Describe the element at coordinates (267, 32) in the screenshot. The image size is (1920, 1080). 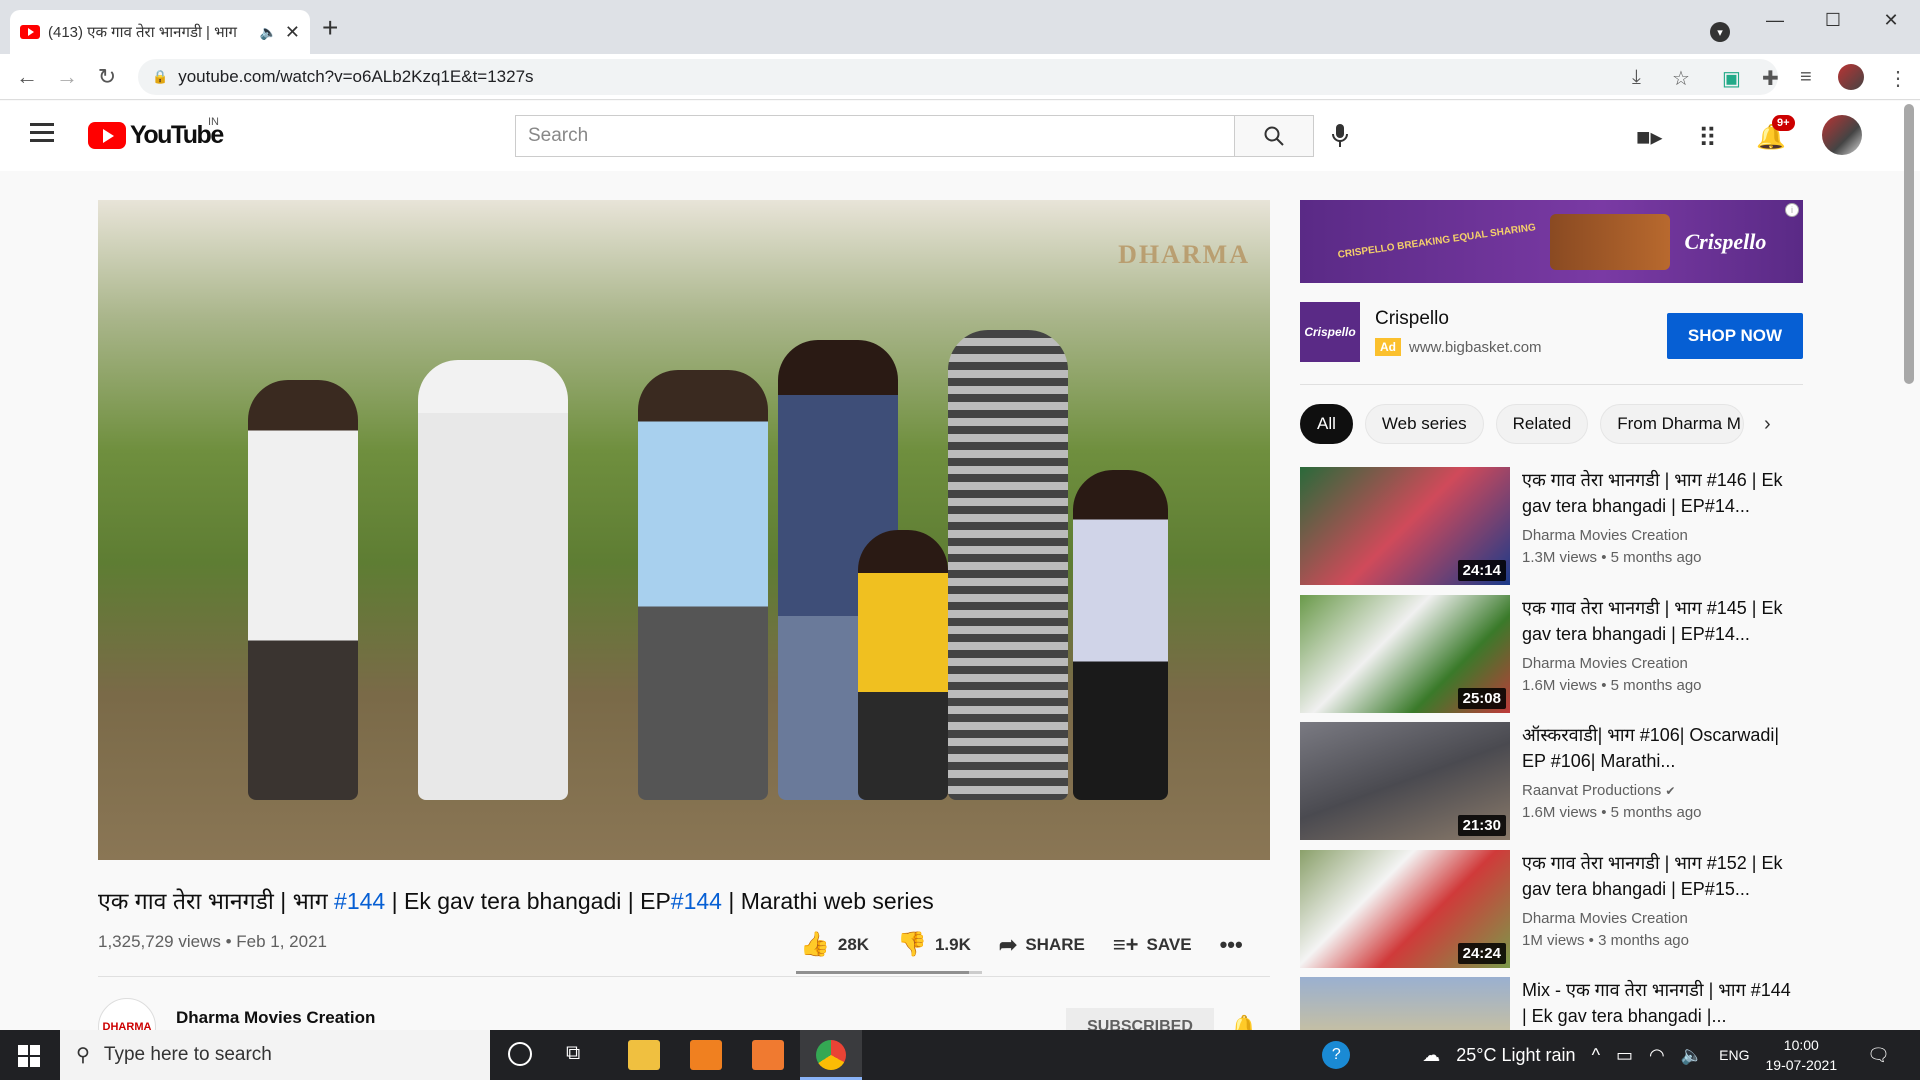
I see `speaker-icon: 🔈` at that location.